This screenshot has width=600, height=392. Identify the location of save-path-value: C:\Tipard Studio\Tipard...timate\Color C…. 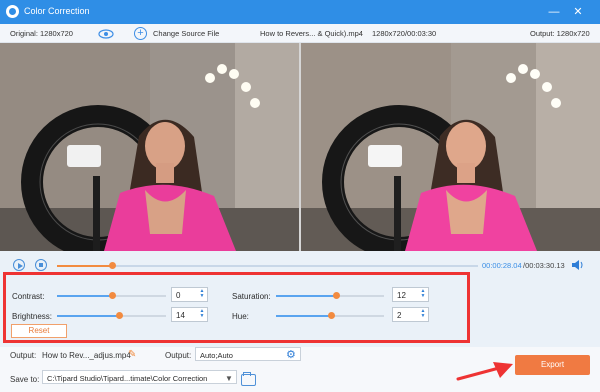
(127, 378).